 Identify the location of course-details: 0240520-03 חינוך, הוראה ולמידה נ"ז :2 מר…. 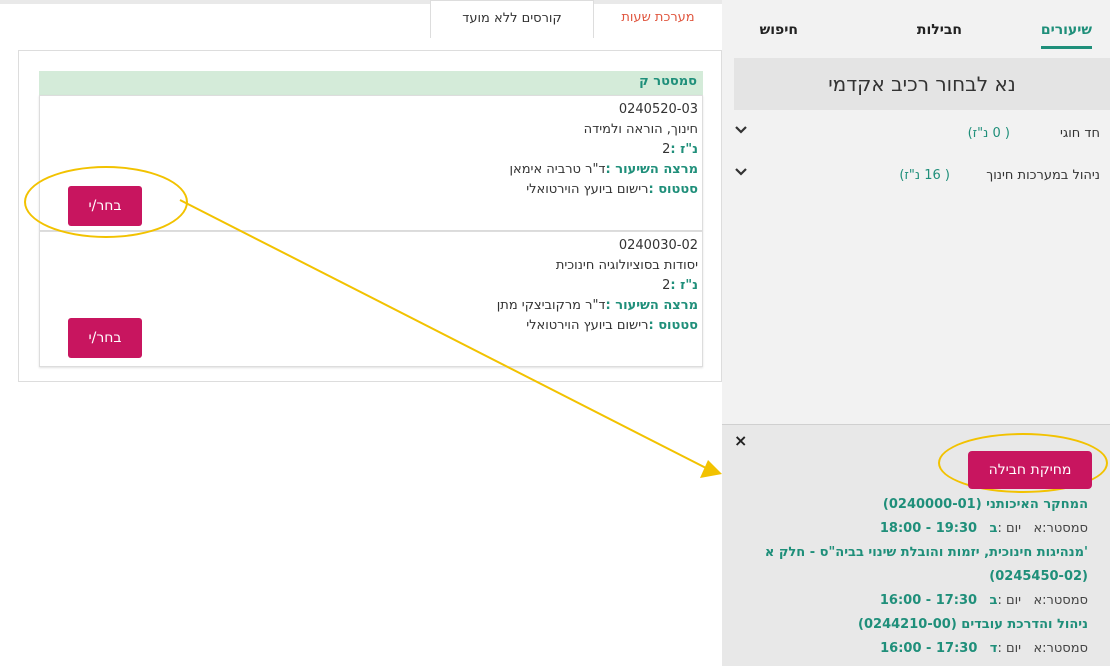
(604, 150).